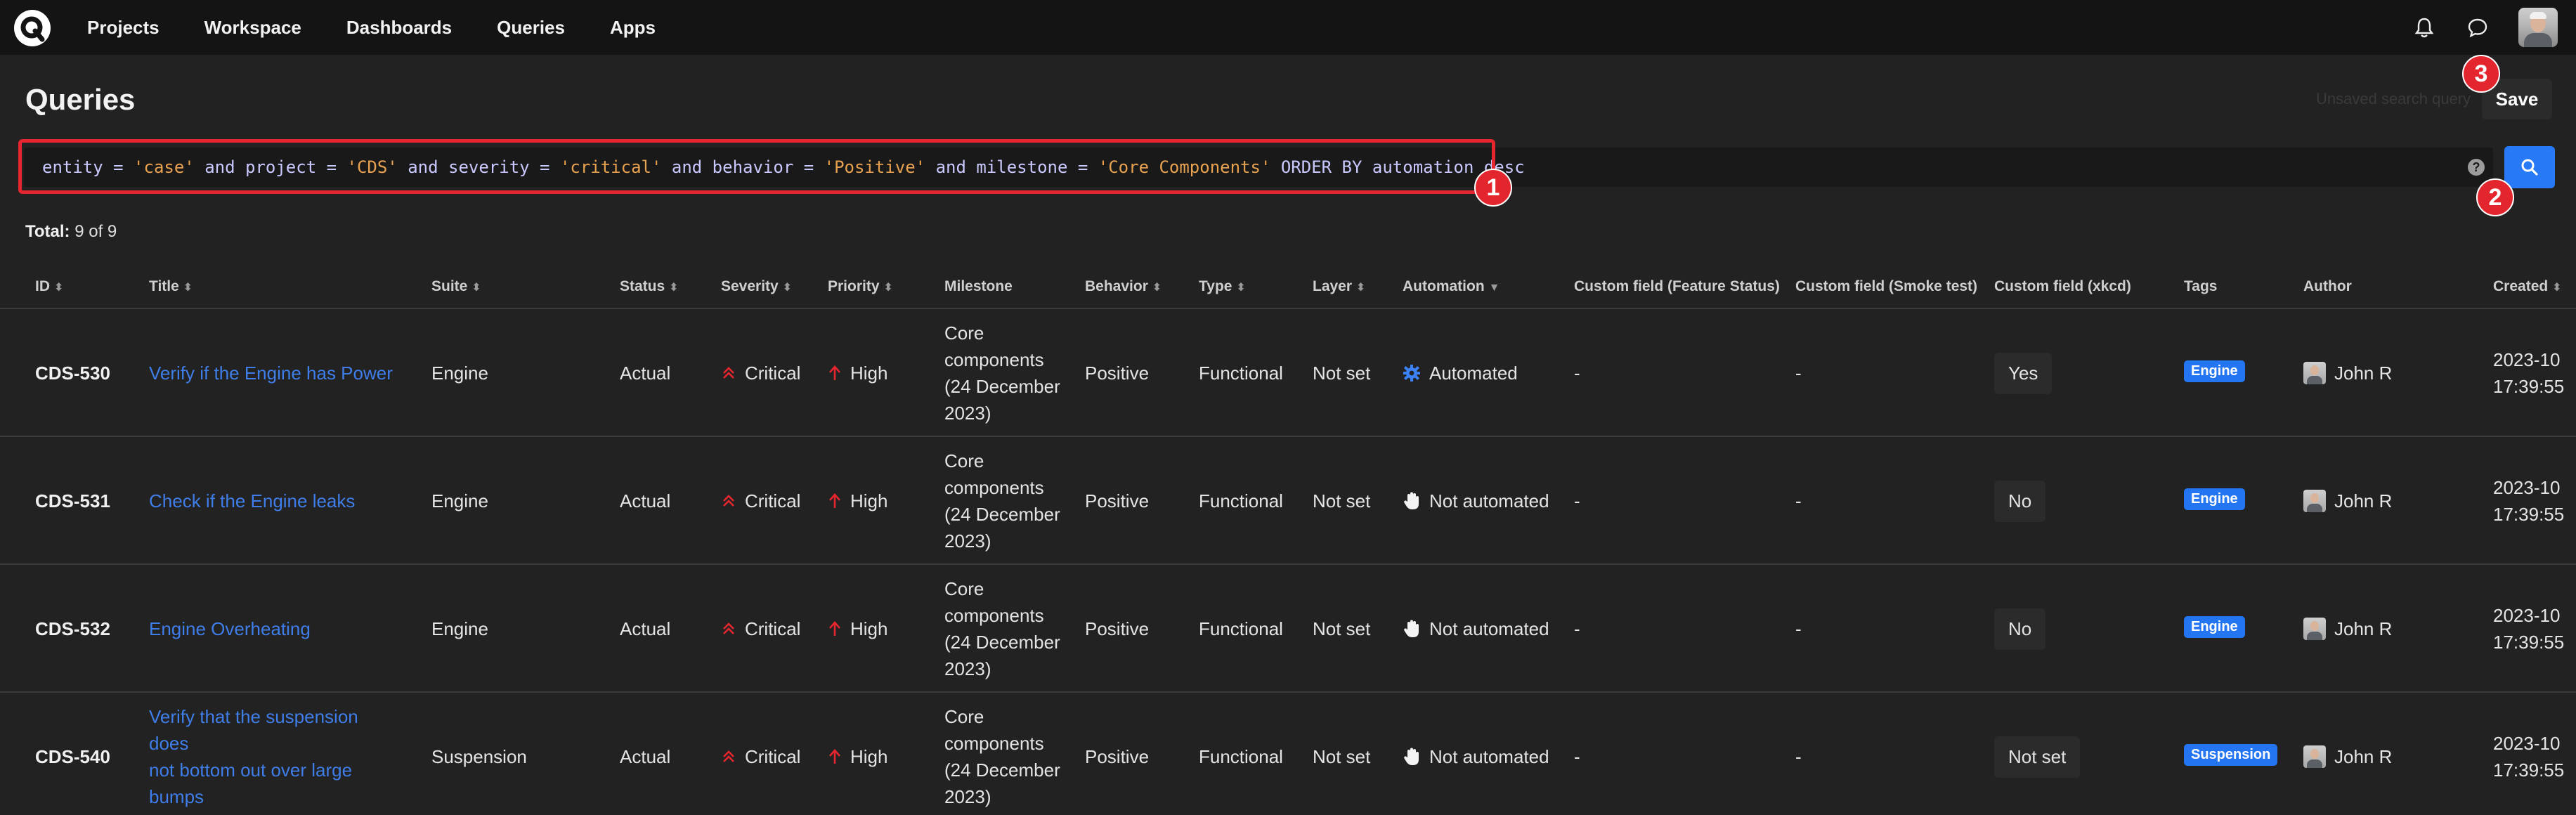 This screenshot has height=815, width=2576. What do you see at coordinates (72, 757) in the screenshot?
I see `case-id: CDS-540` at bounding box center [72, 757].